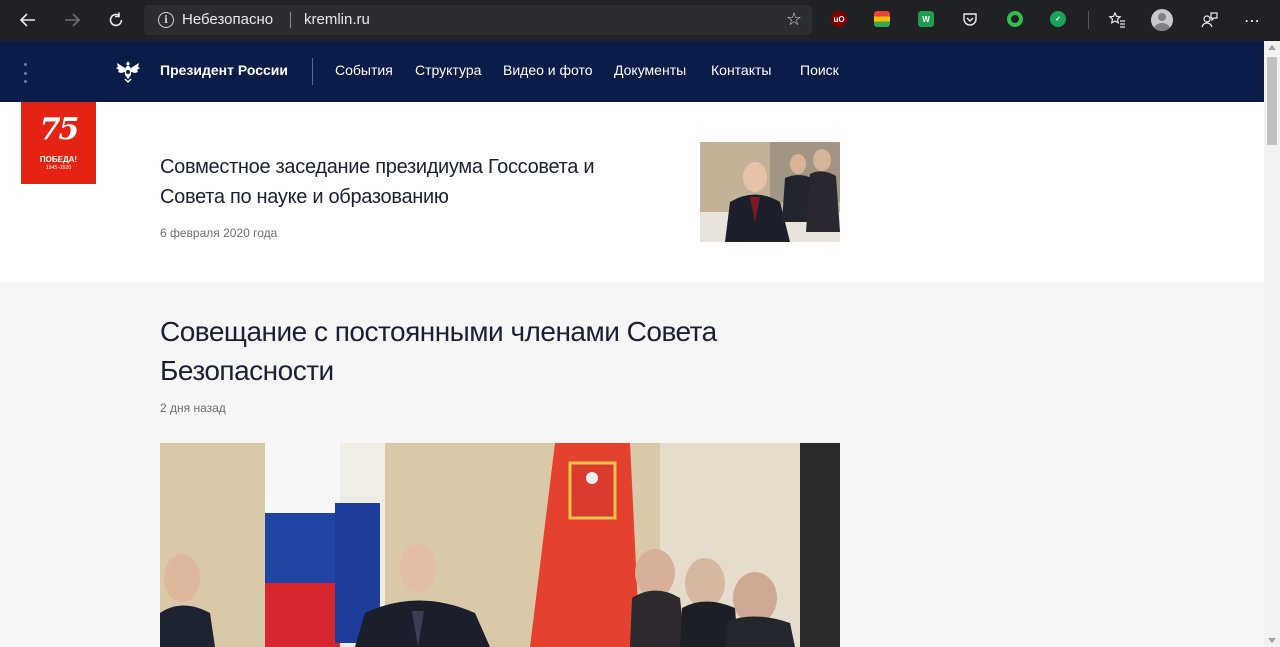  What do you see at coordinates (1088, 20) in the screenshot?
I see `toolbar-separator` at bounding box center [1088, 20].